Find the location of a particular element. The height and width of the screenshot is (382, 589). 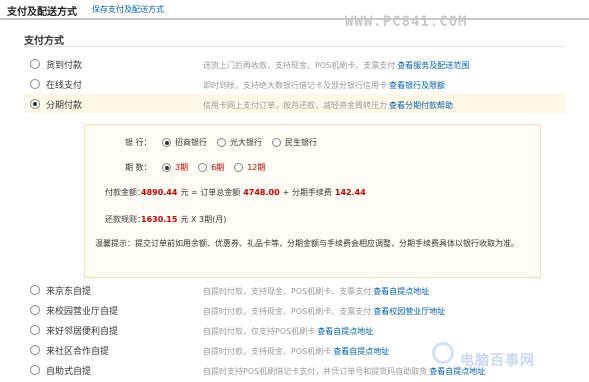

option-label: 货到付款 is located at coordinates (64, 65).